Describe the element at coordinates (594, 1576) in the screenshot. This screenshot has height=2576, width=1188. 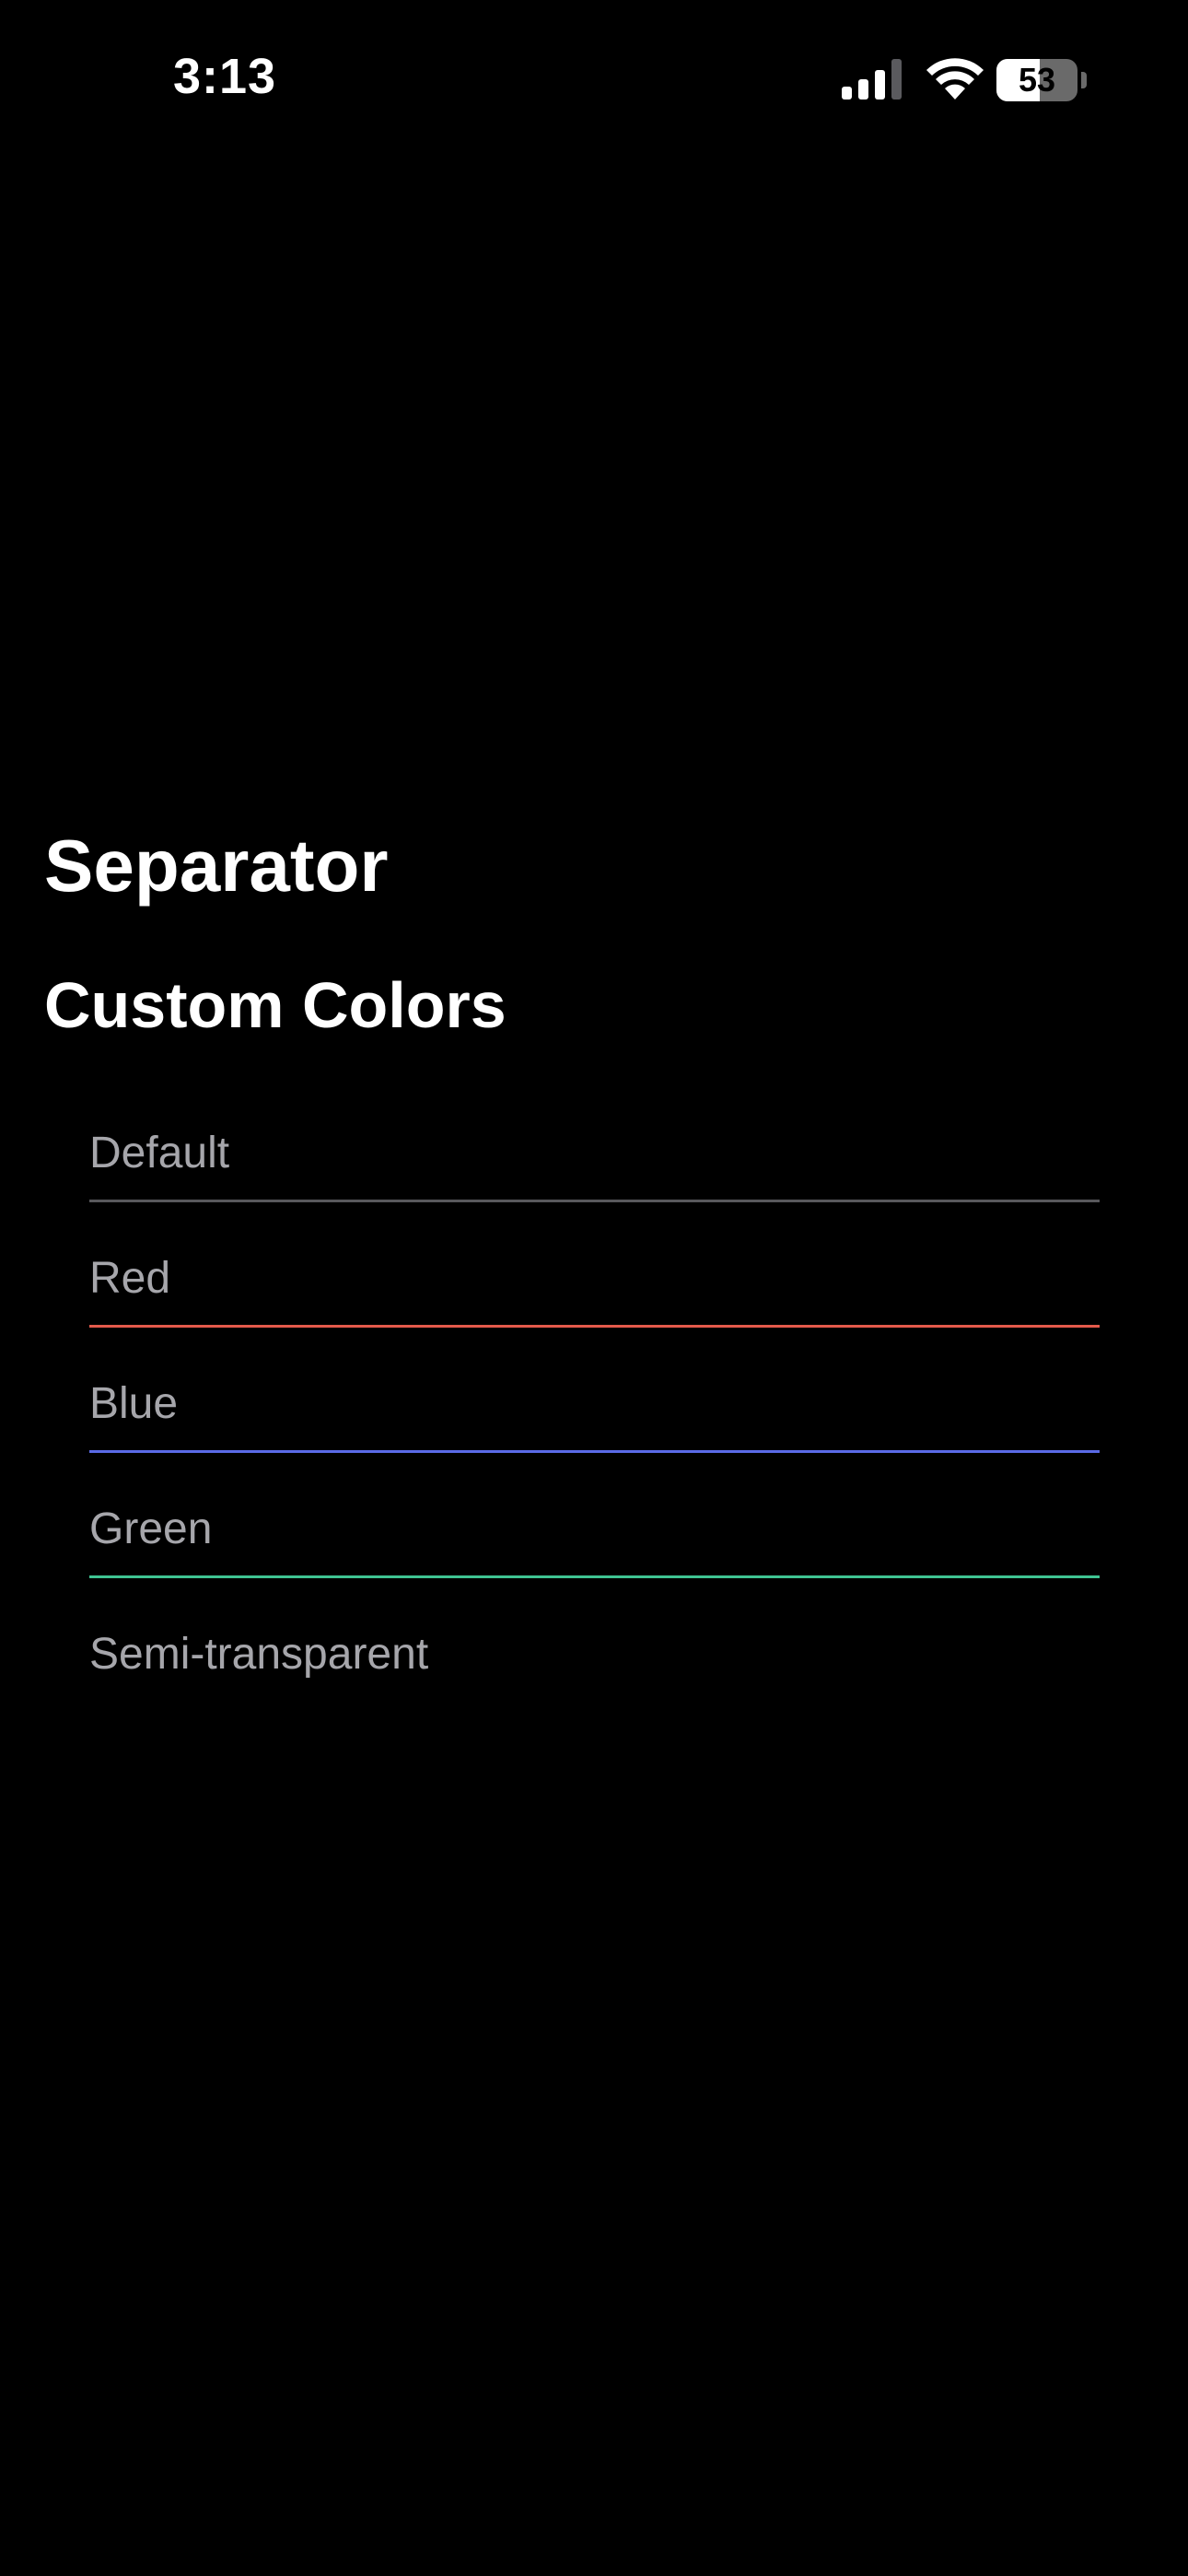
I see `separator-line-green` at that location.